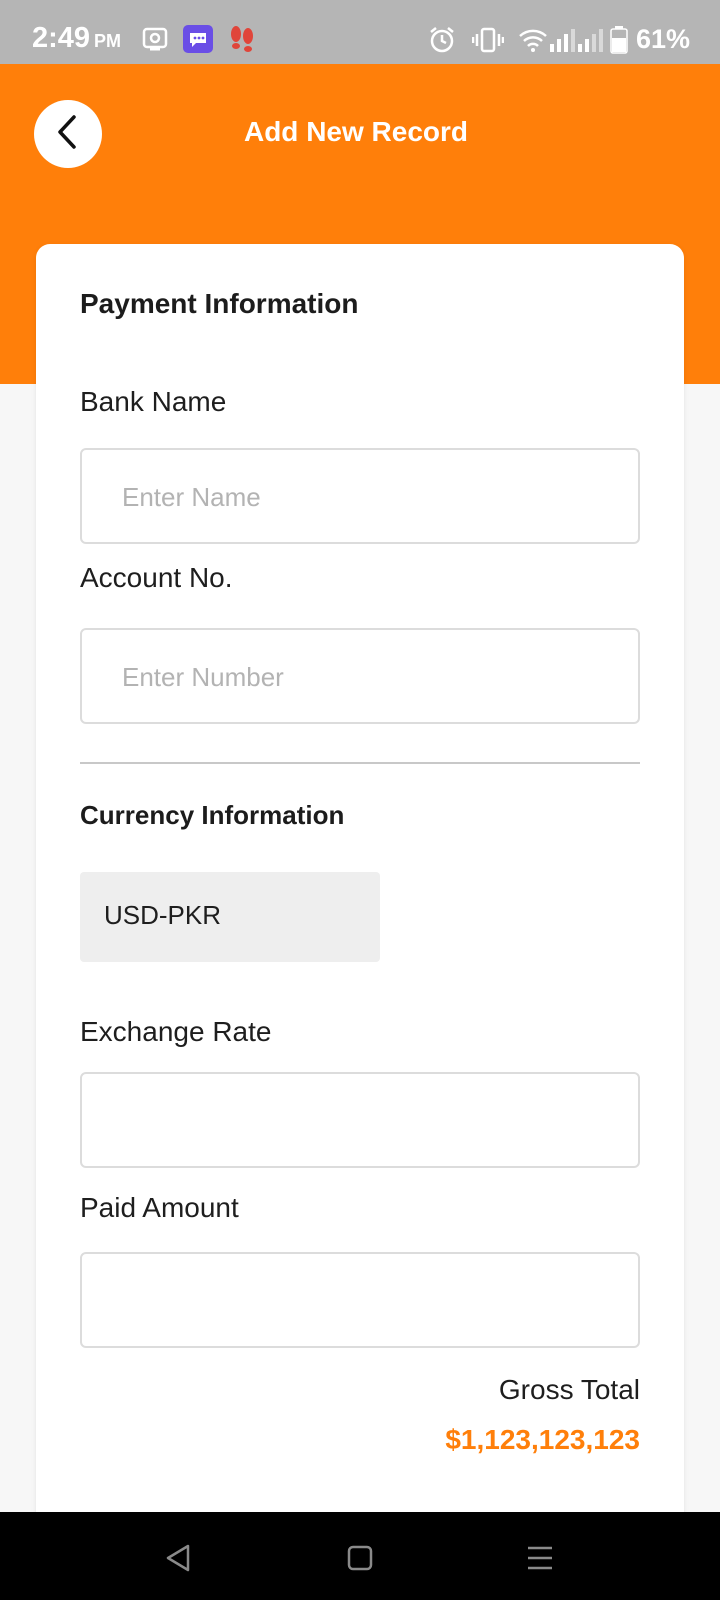 The width and height of the screenshot is (720, 1600). I want to click on account-no-placeholder: Enter Number, so click(203, 677).